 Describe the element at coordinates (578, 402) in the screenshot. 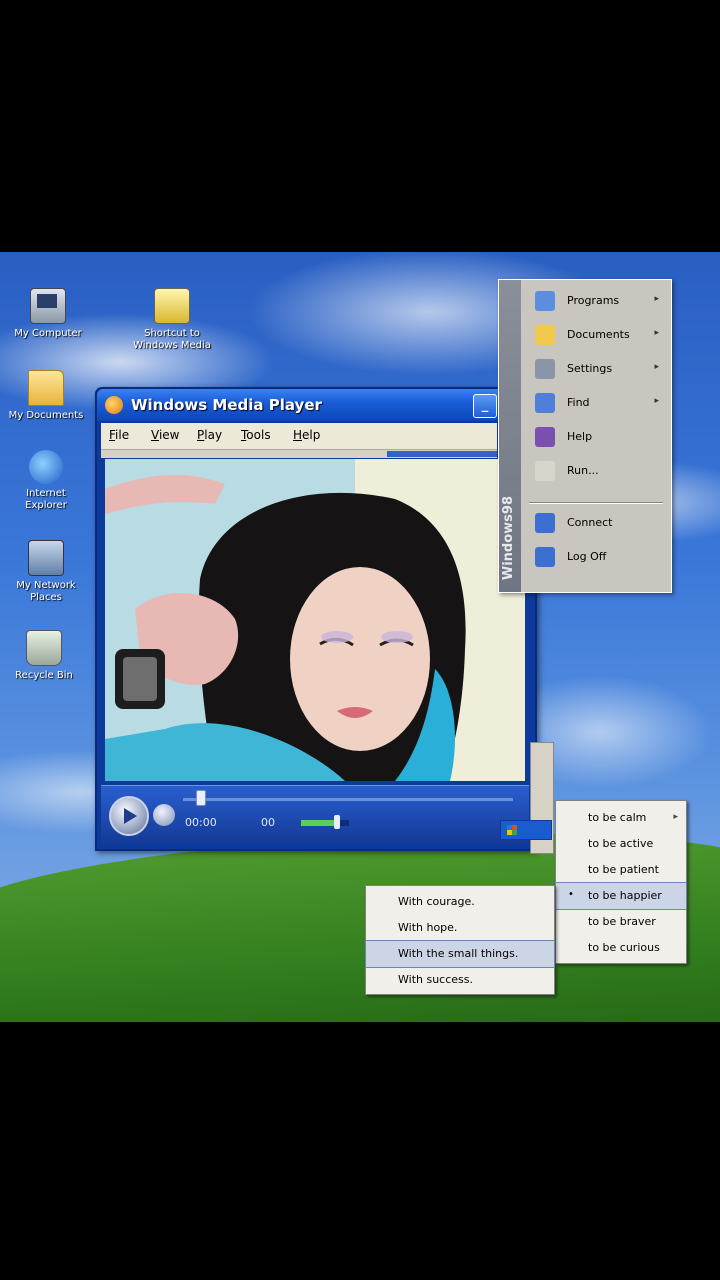

I see `start-menu-item-label: Find` at that location.